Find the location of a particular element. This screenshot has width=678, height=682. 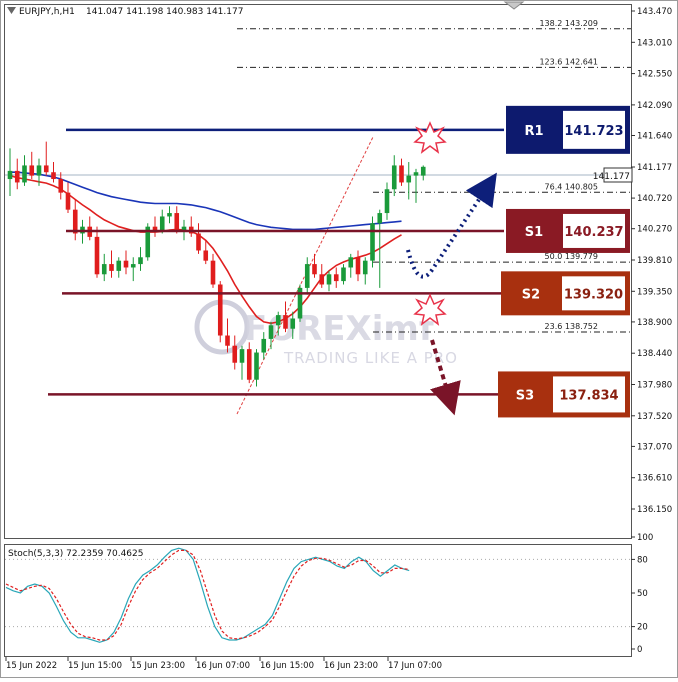

fibonacci-price: 143.209 is located at coordinates (581, 23).